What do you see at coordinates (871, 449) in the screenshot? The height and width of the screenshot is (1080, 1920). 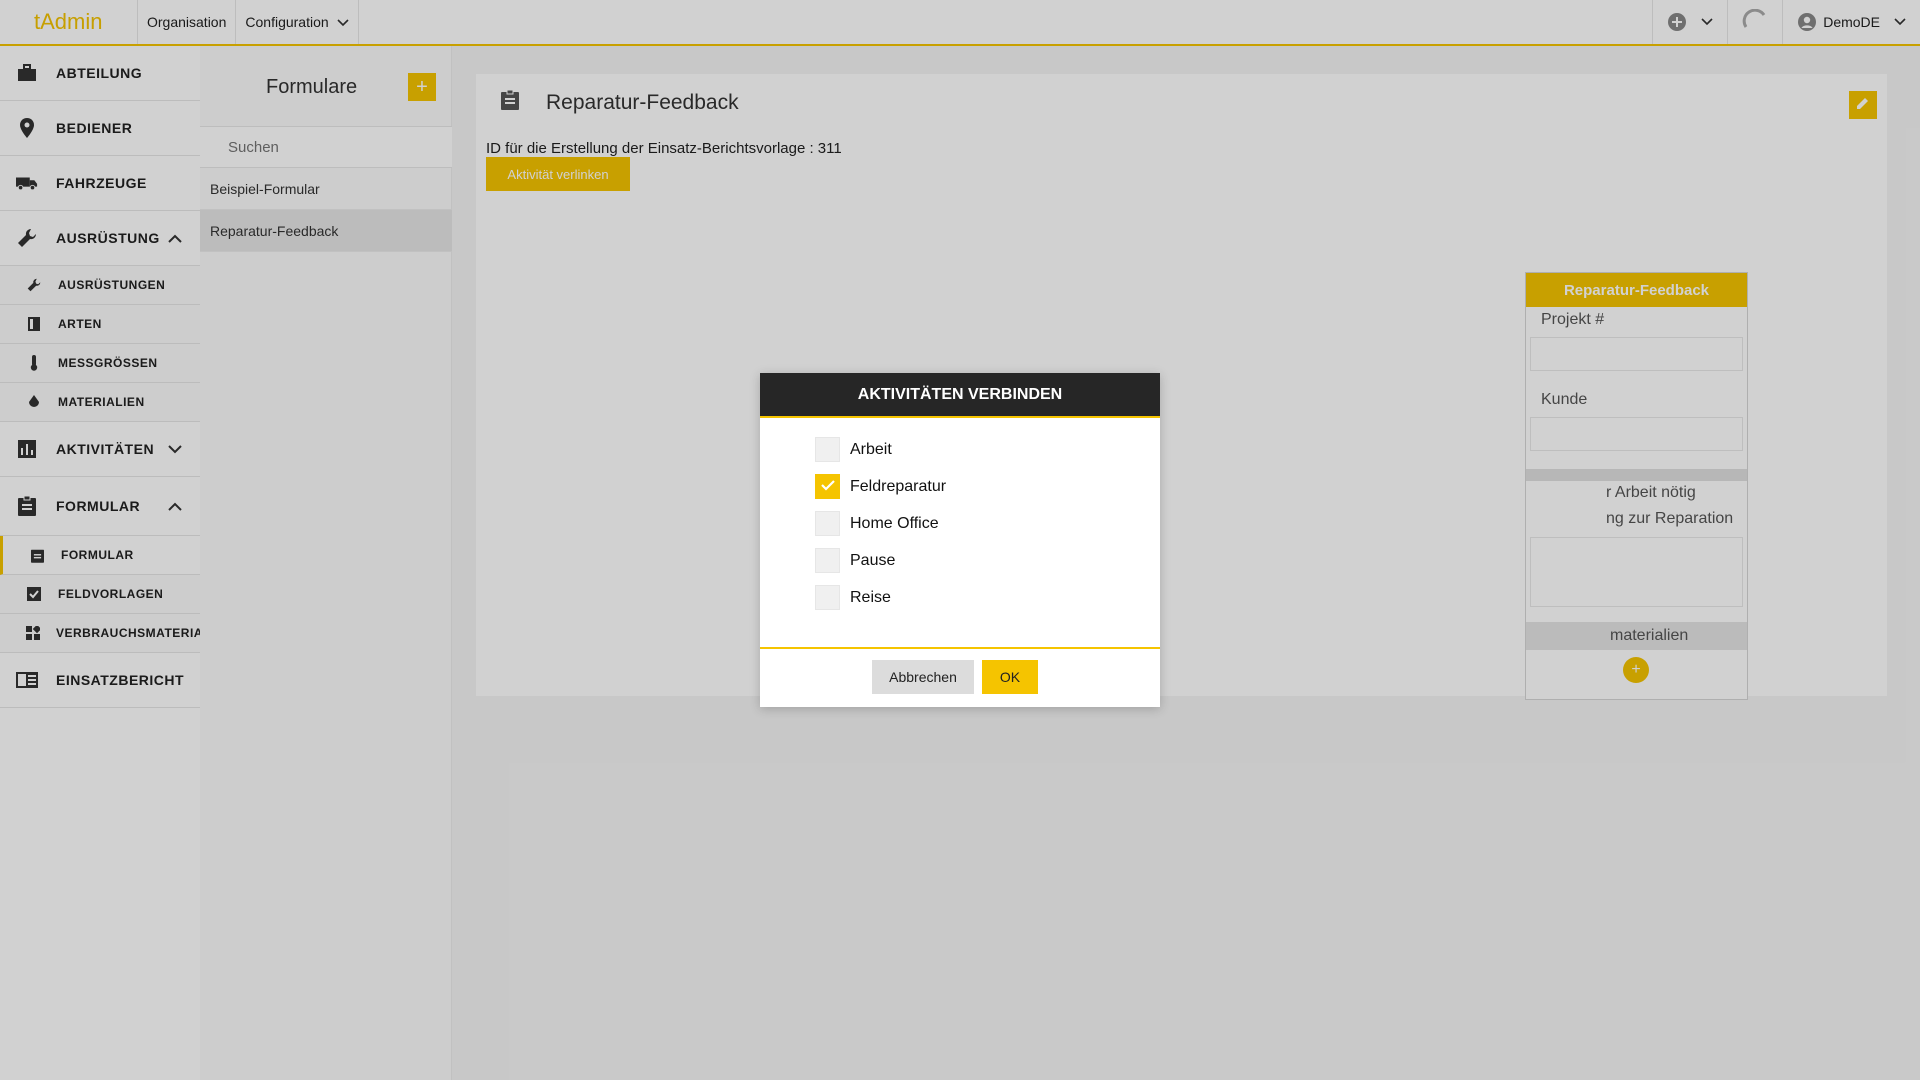 I see `option-label: Arbeit` at bounding box center [871, 449].